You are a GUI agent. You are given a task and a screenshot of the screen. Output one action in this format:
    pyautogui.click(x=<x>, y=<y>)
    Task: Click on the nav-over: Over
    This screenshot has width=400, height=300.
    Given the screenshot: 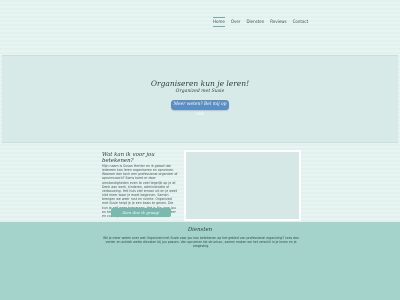 What is the action you would take?
    pyautogui.click(x=236, y=22)
    